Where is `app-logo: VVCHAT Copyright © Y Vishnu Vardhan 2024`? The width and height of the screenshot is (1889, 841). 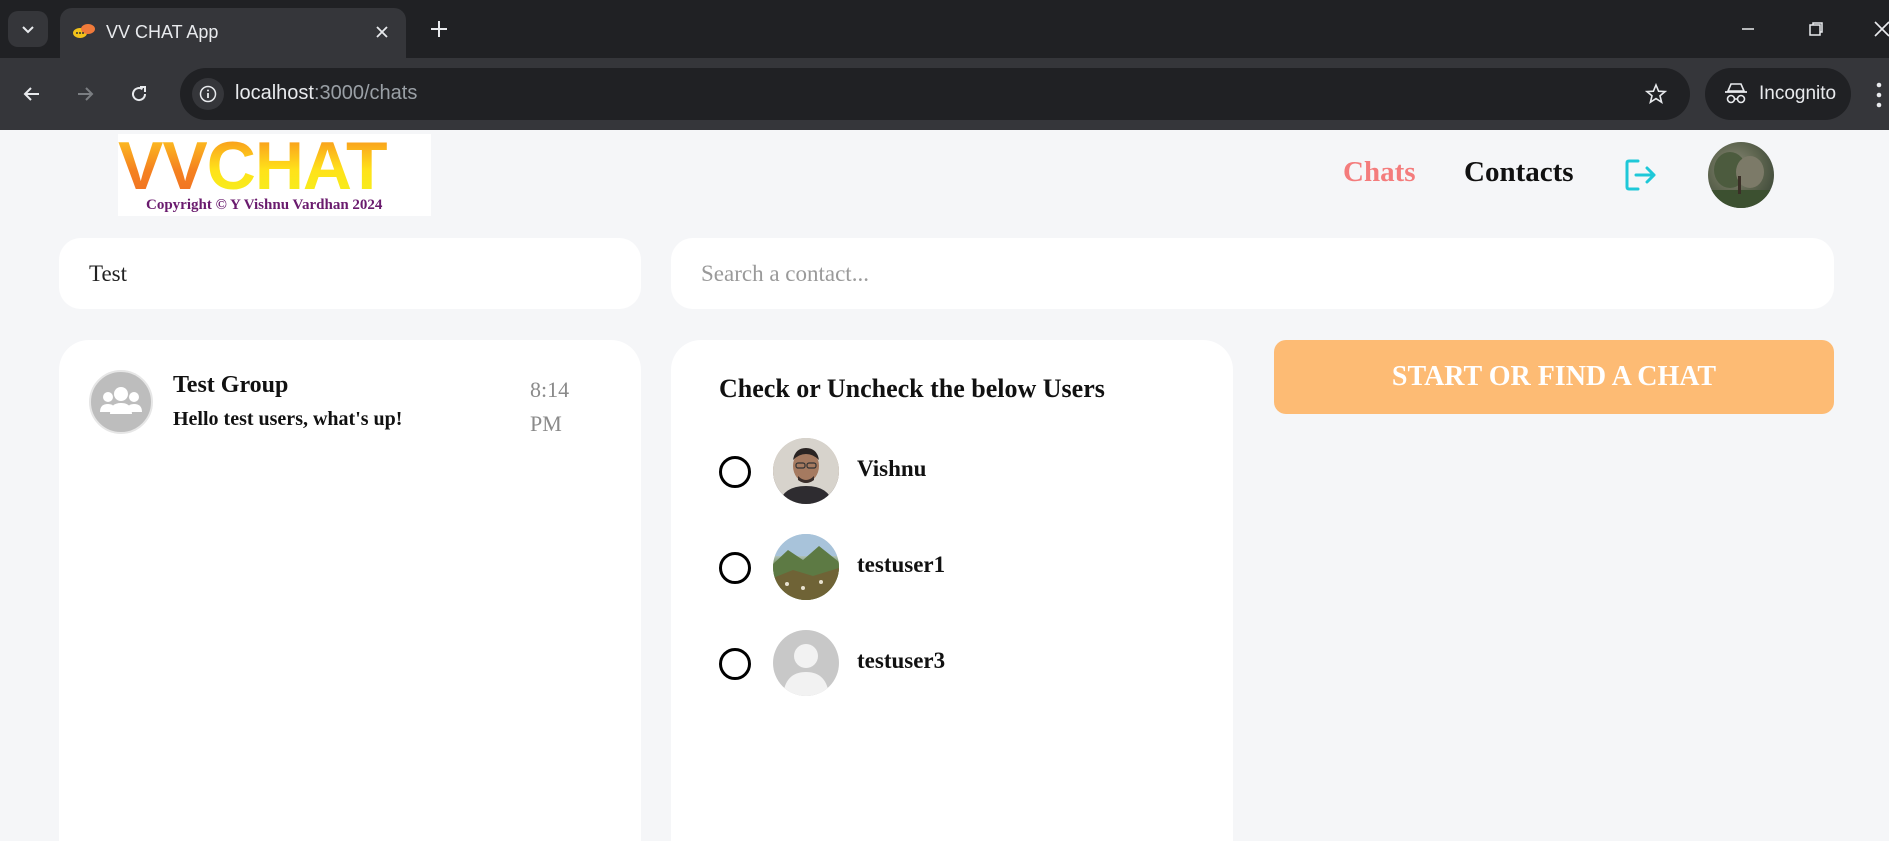
app-logo: VVCHAT Copyright © Y Vishnu Vardhan 2024 is located at coordinates (274, 173).